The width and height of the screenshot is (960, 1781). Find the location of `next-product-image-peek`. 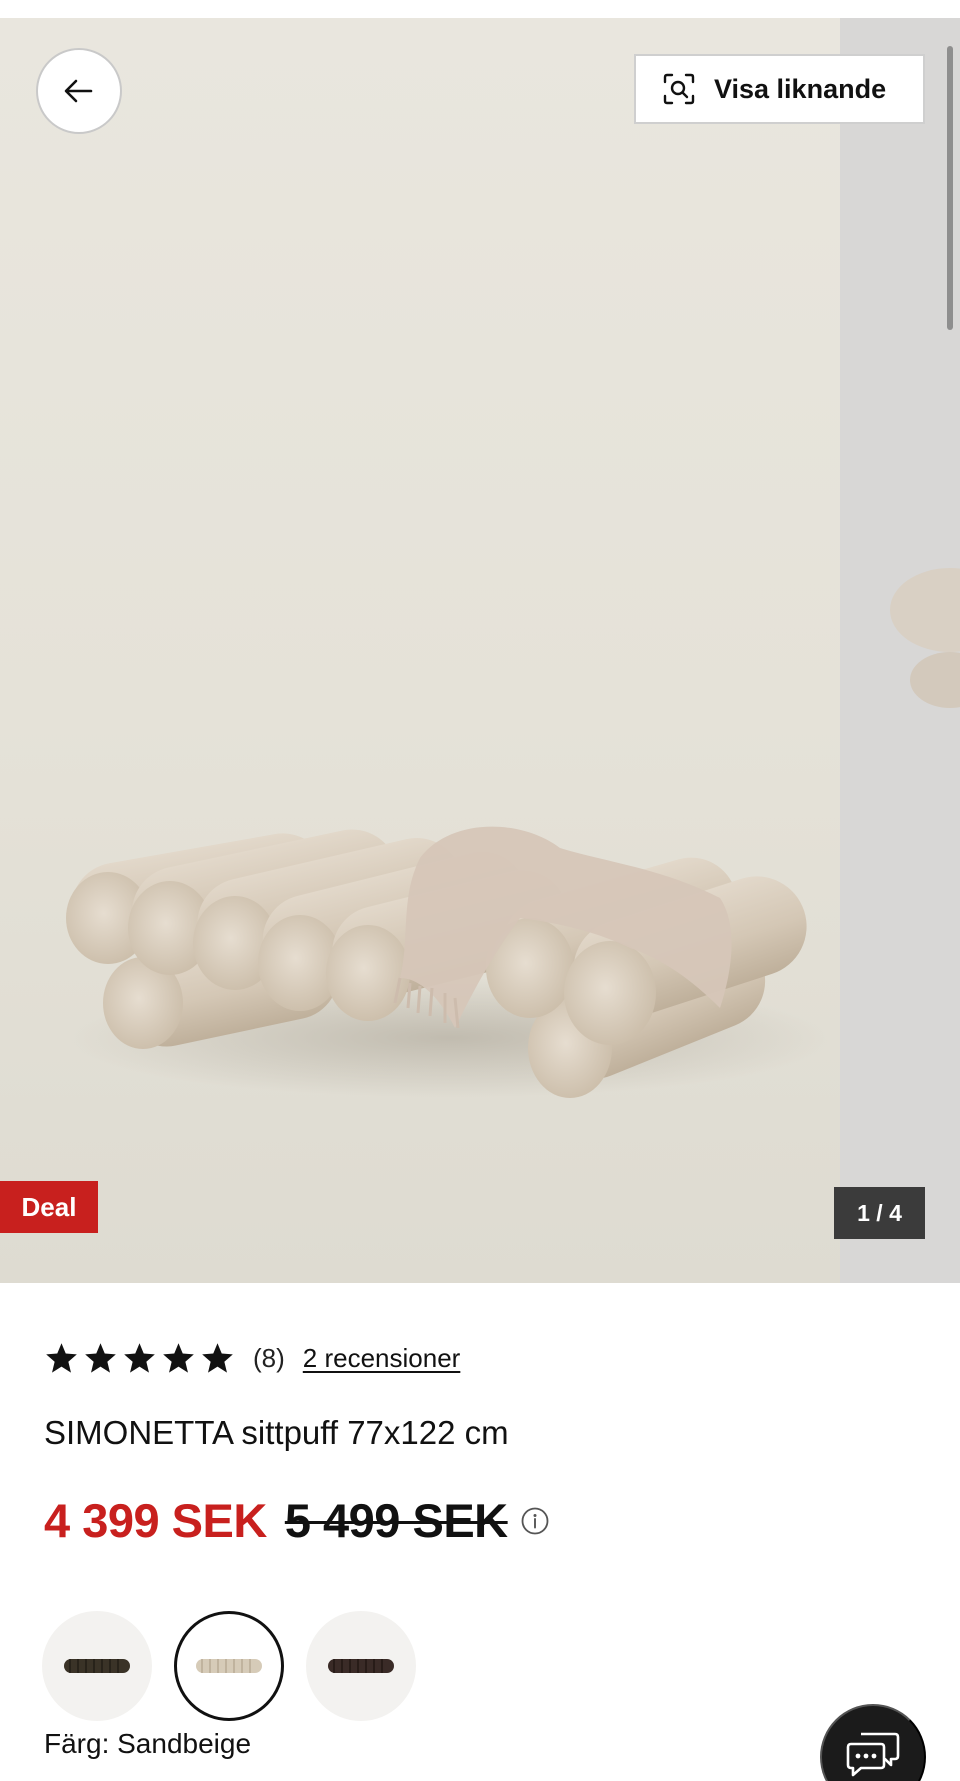

next-product-image-peek is located at coordinates (900, 650).